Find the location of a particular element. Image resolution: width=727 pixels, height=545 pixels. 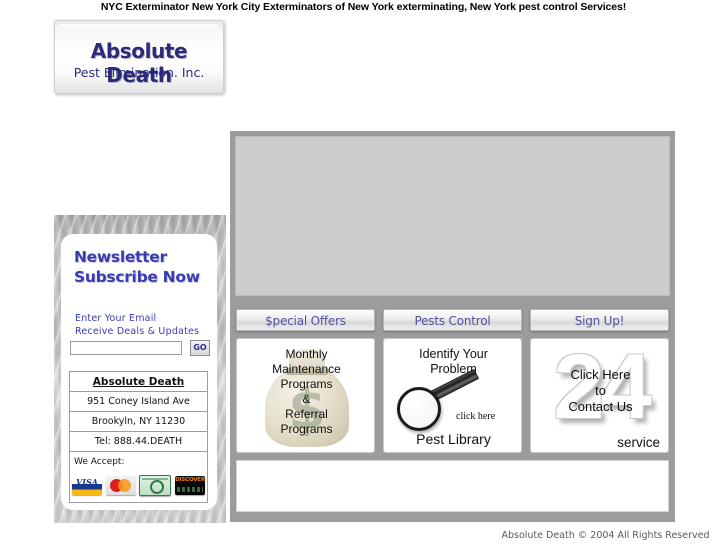

visa-icon-label: VISA is located at coordinates (87, 481).